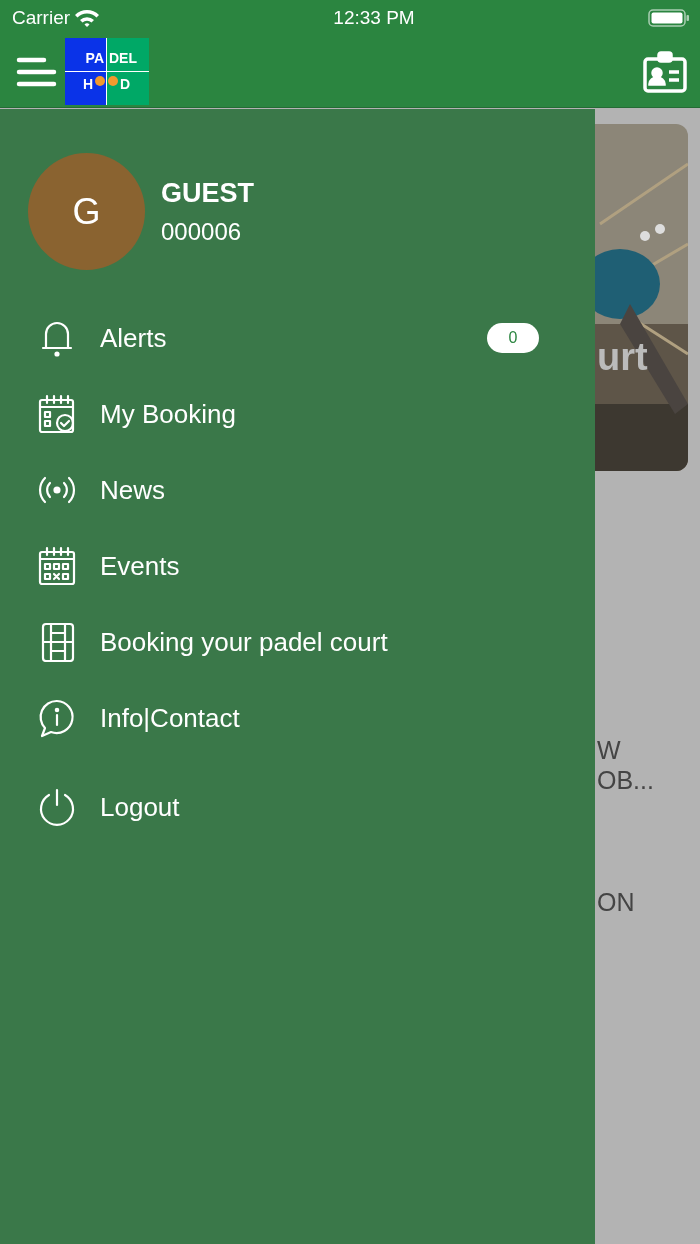 This screenshot has width=700, height=1244. I want to click on menu-label: Alerts, so click(134, 338).